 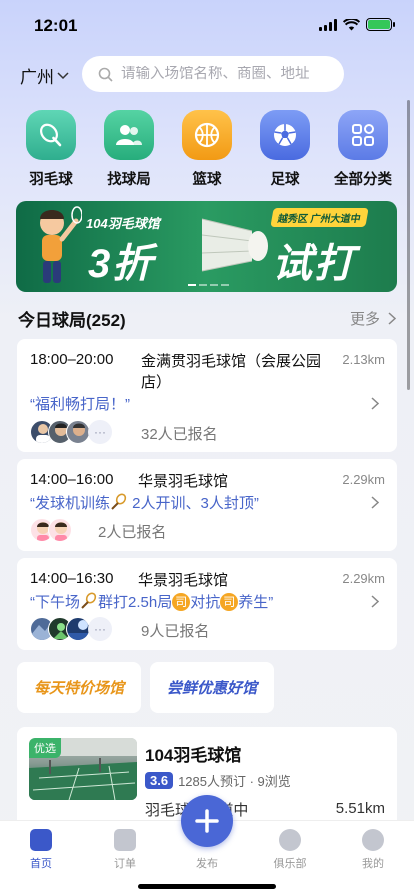 I want to click on tab-home: 首页, so click(x=41, y=850).